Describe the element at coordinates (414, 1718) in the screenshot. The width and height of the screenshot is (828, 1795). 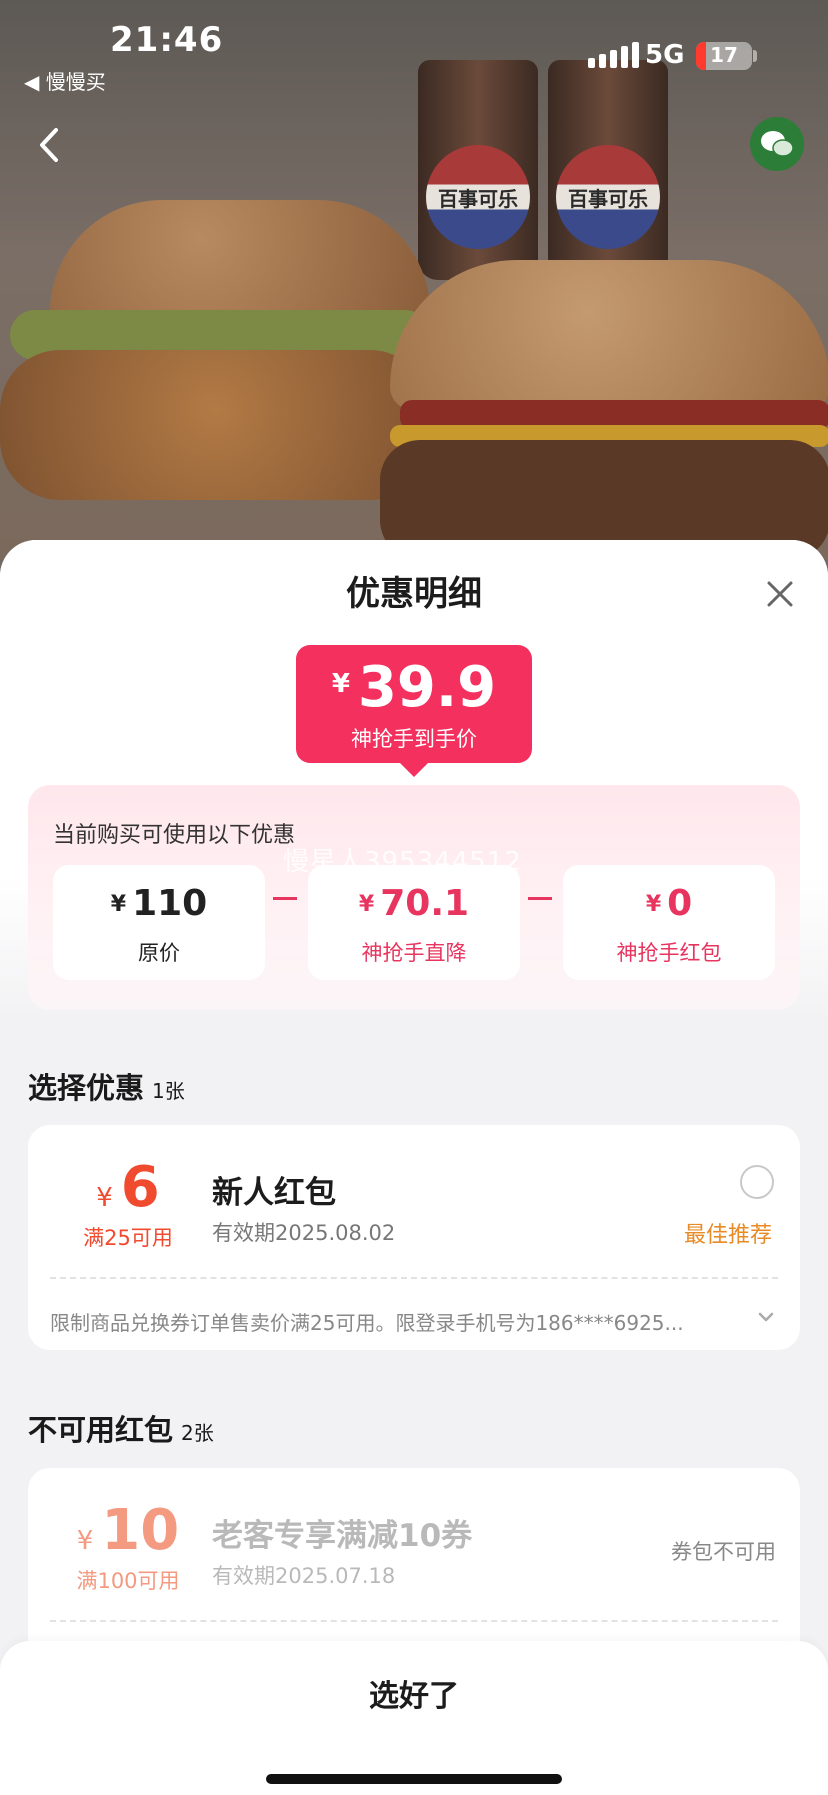
I see `bottom-action-bar: 选好了` at that location.